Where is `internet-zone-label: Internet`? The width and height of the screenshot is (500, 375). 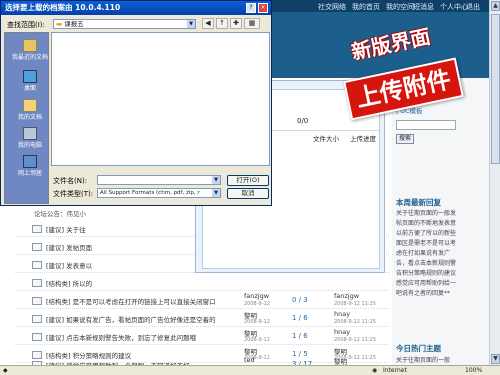
internet-zone-label: Internet is located at coordinates (395, 370).